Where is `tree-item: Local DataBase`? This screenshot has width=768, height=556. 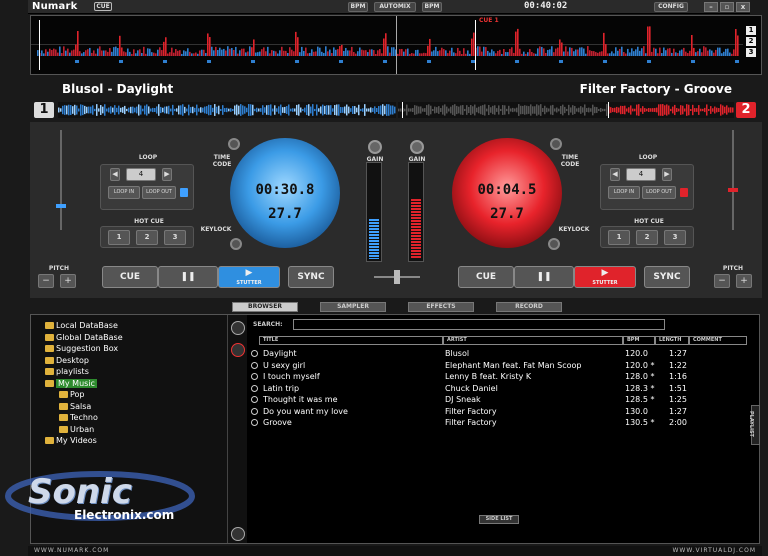 tree-item: Local DataBase is located at coordinates (81, 325).